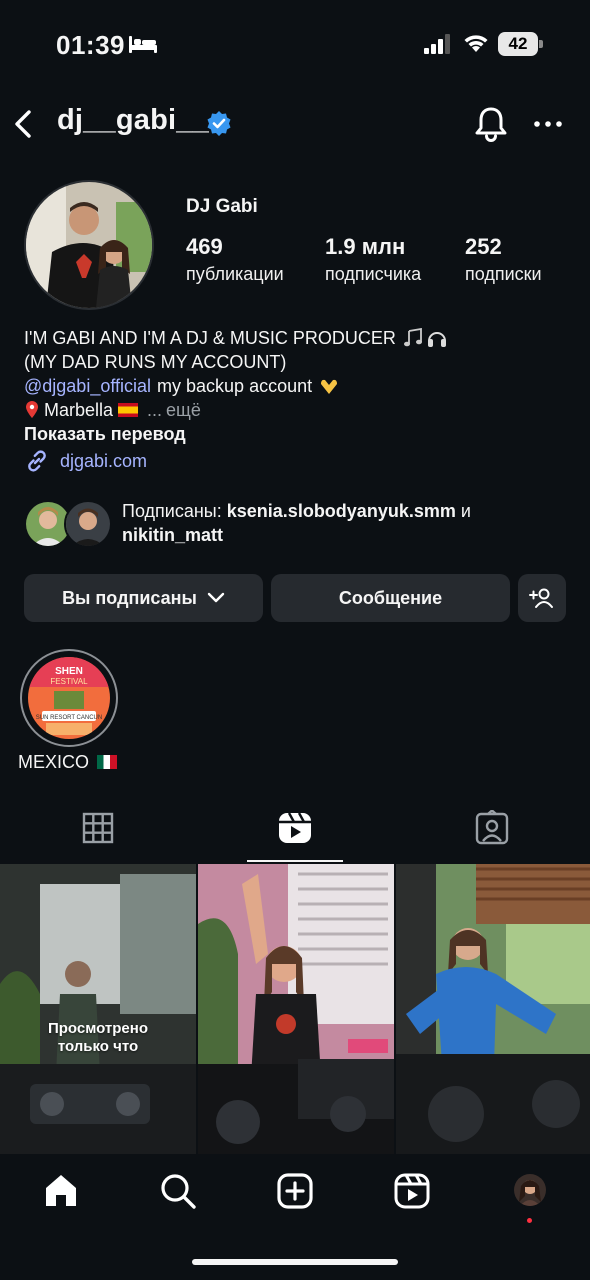  I want to click on profile-photo, so click(89, 245).